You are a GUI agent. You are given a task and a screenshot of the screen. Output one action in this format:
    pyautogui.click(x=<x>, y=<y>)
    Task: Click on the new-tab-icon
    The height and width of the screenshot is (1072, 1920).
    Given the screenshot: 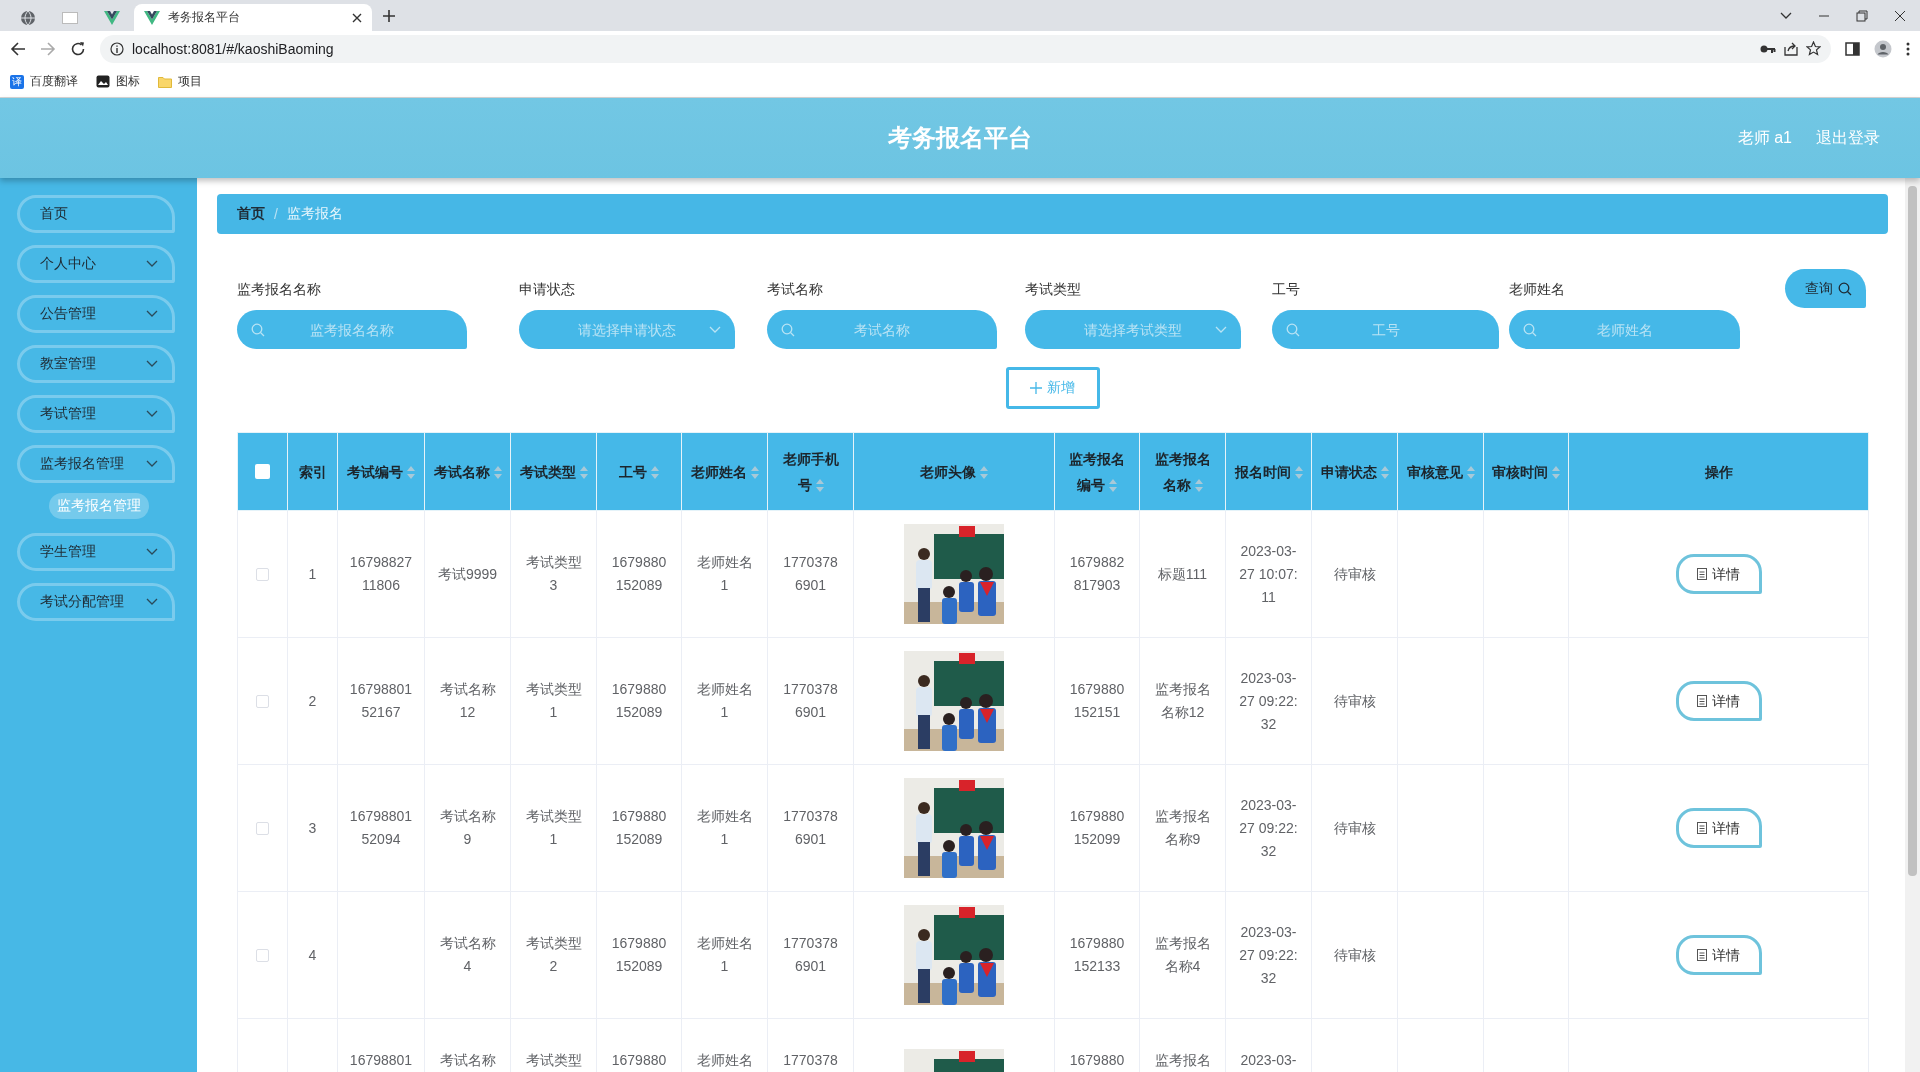 What is the action you would take?
    pyautogui.click(x=389, y=16)
    